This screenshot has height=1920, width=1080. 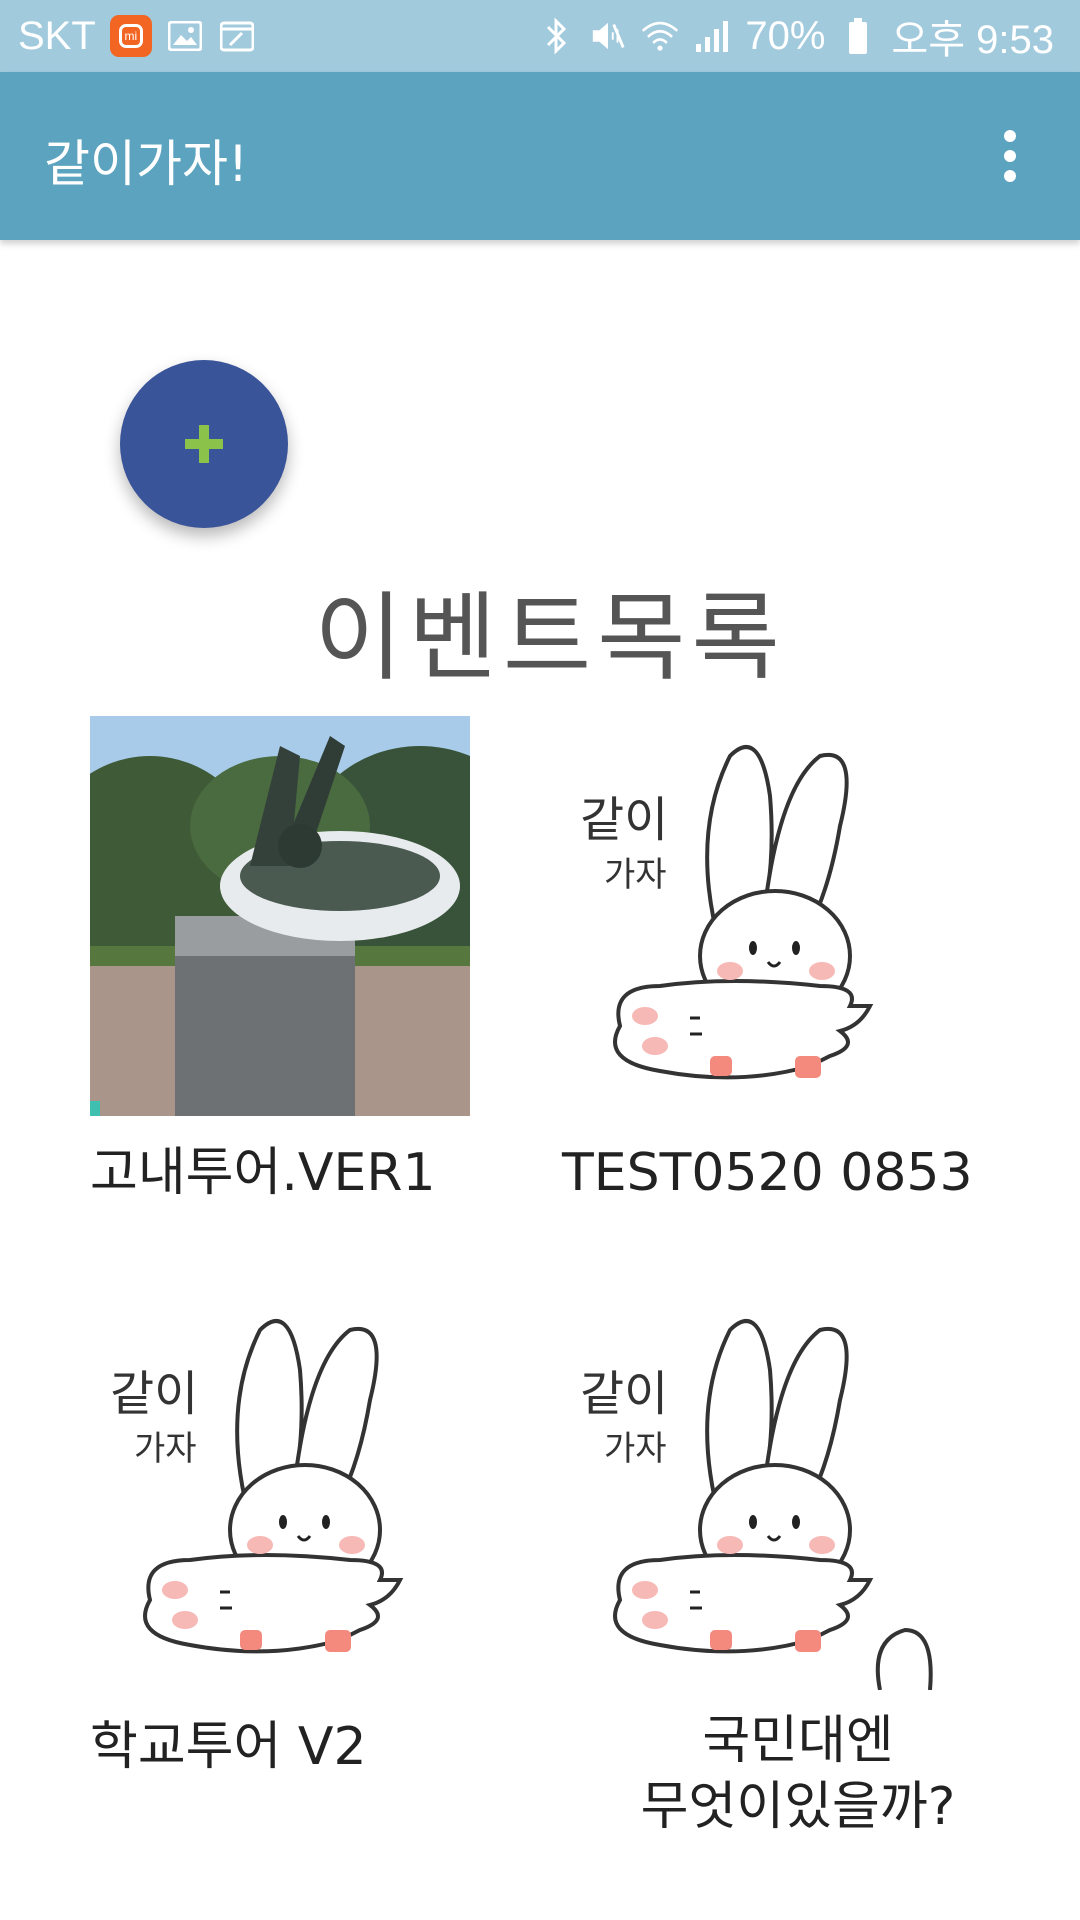 I want to click on battery-icon, so click(x=858, y=36).